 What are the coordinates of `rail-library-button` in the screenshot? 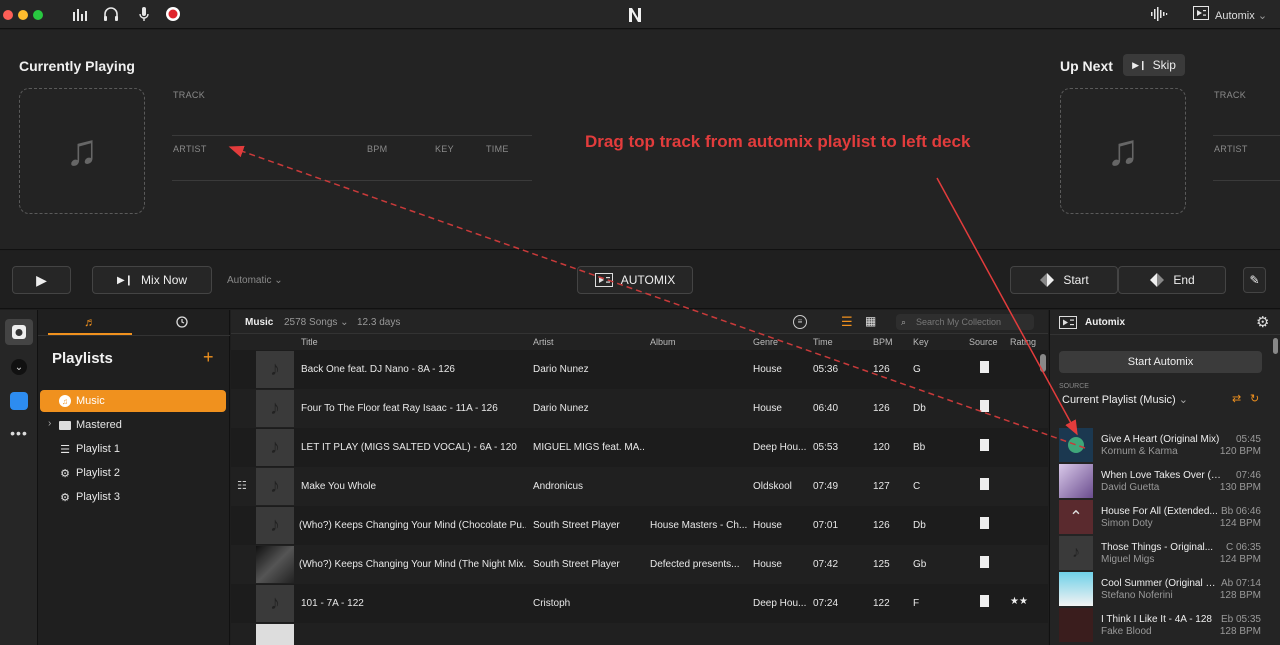 It's located at (19, 332).